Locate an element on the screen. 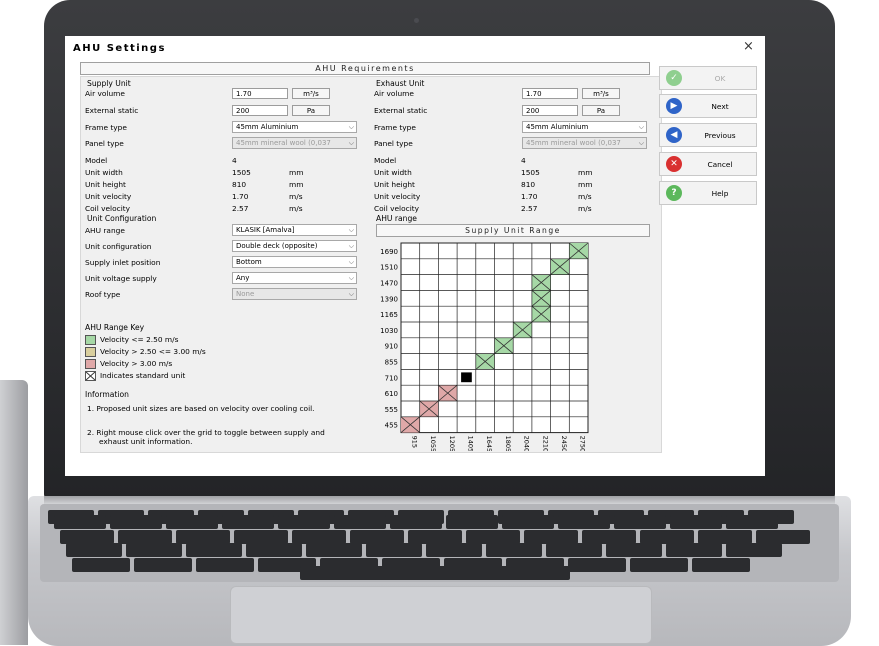  exhaust-air-volume-label: Air volume is located at coordinates (394, 93).